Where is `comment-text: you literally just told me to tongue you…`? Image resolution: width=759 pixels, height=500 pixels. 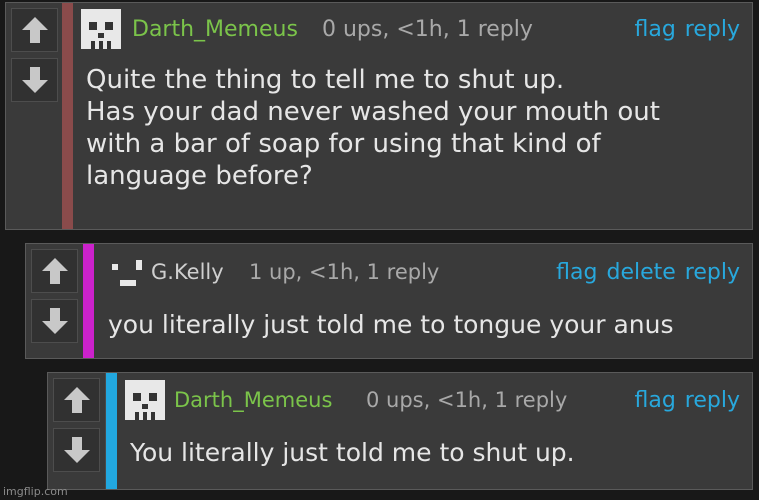
comment-text: you literally just told me to tongue you… is located at coordinates (391, 325).